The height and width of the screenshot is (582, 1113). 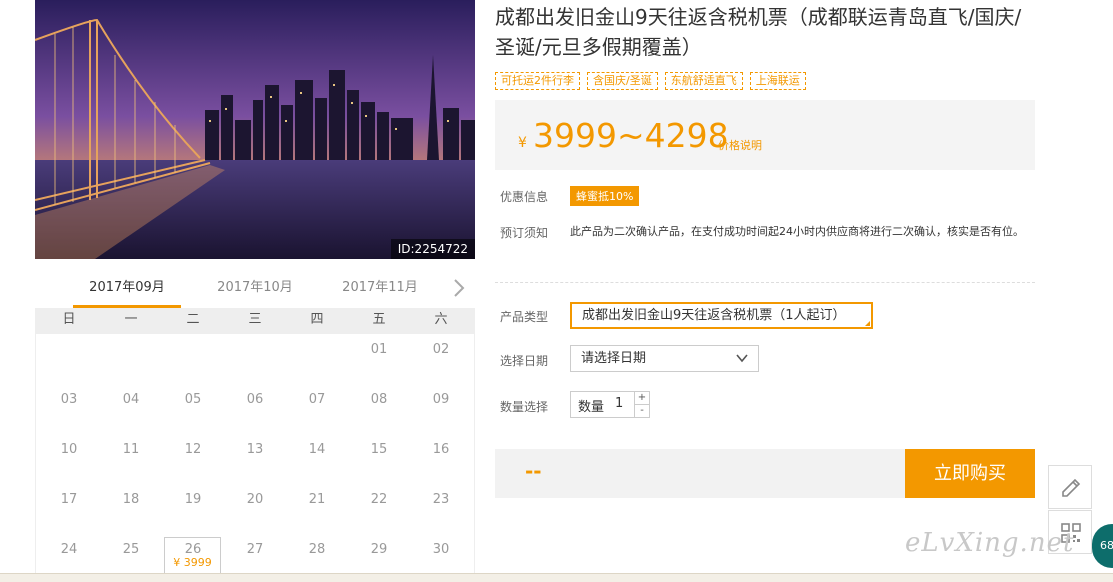 I want to click on product-type-label: 产品类型, so click(x=524, y=317).